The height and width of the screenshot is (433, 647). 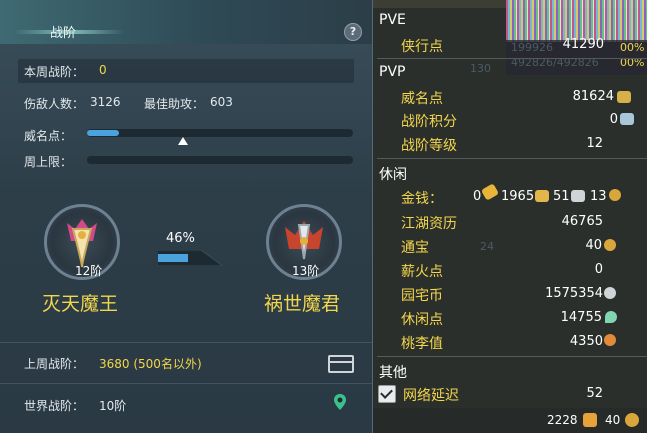 I want to click on taoli-value: 4350, so click(x=586, y=341).